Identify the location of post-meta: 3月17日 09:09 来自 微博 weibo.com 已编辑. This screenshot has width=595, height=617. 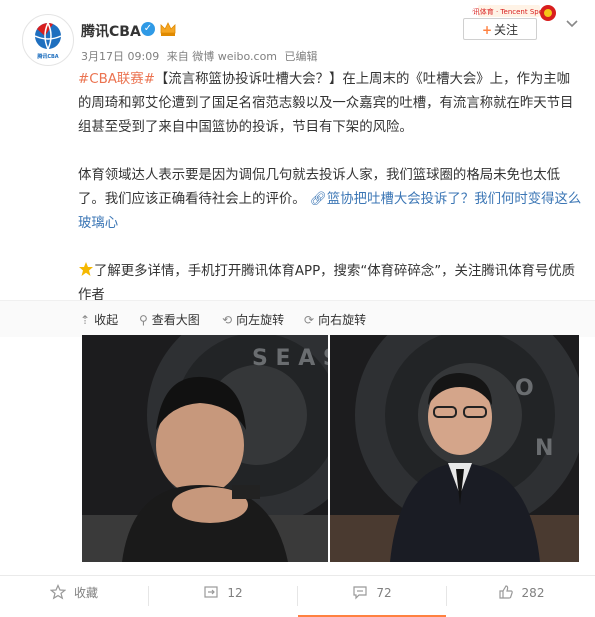
(201, 56).